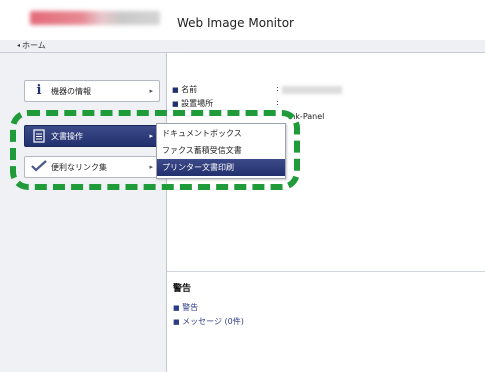  What do you see at coordinates (155, 150) in the screenshot?
I see `highlight-annotation` at bounding box center [155, 150].